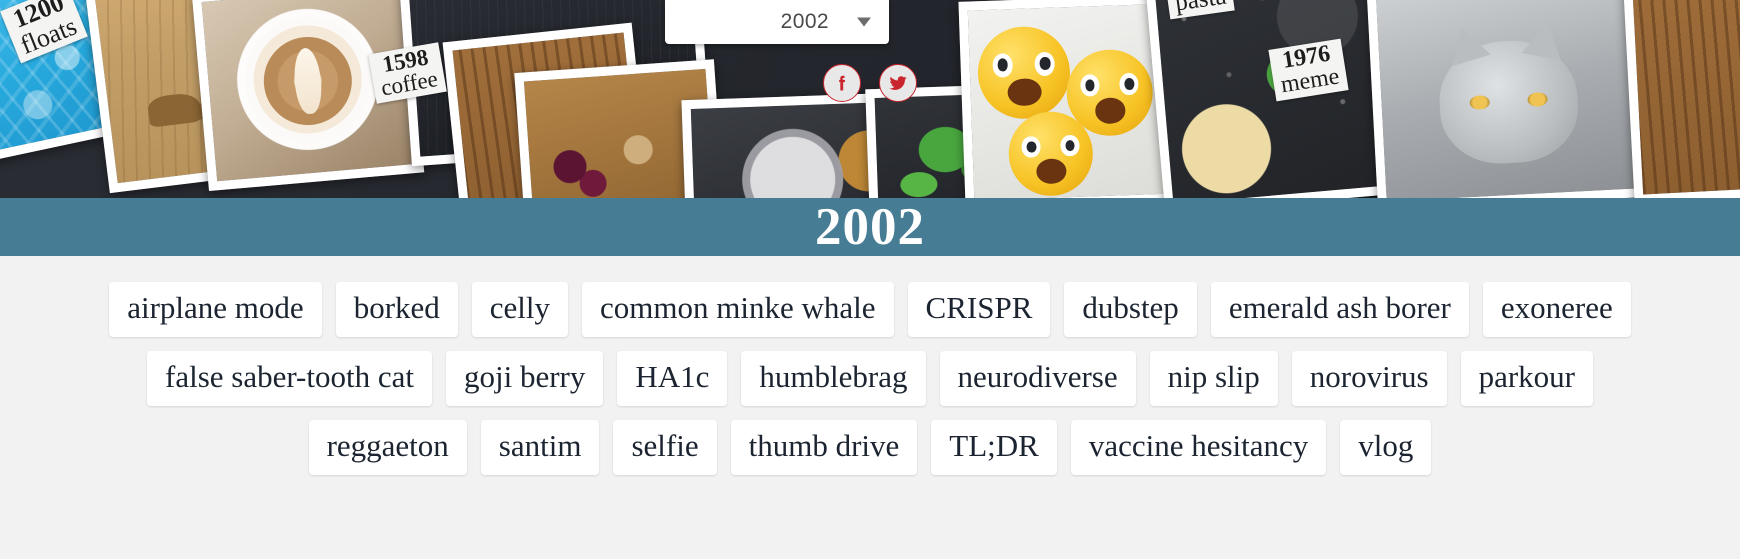  What do you see at coordinates (520, 309) in the screenshot?
I see `word-tag: celly` at bounding box center [520, 309].